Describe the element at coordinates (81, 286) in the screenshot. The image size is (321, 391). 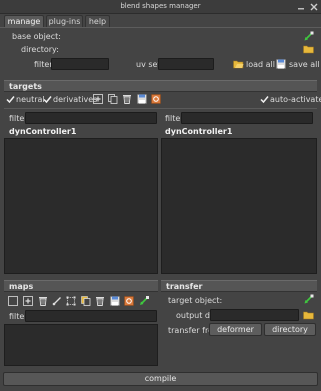
I see `maps-header: maps` at that location.